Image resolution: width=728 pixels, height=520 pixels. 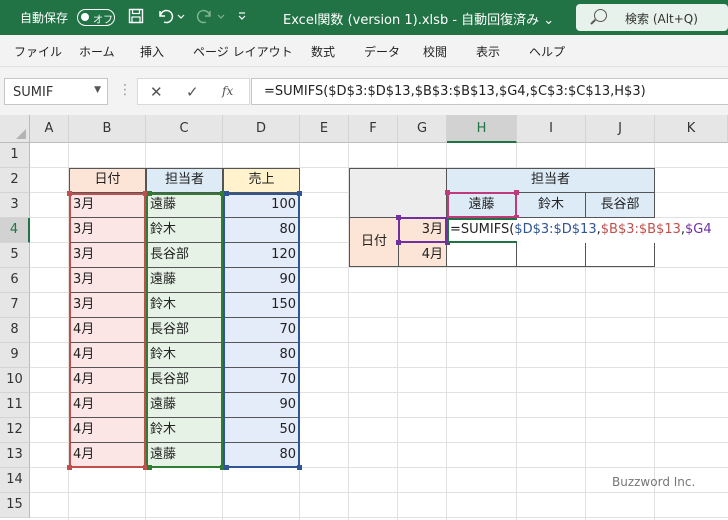 I want to click on table2-col-header: 長谷部, so click(x=620, y=205).